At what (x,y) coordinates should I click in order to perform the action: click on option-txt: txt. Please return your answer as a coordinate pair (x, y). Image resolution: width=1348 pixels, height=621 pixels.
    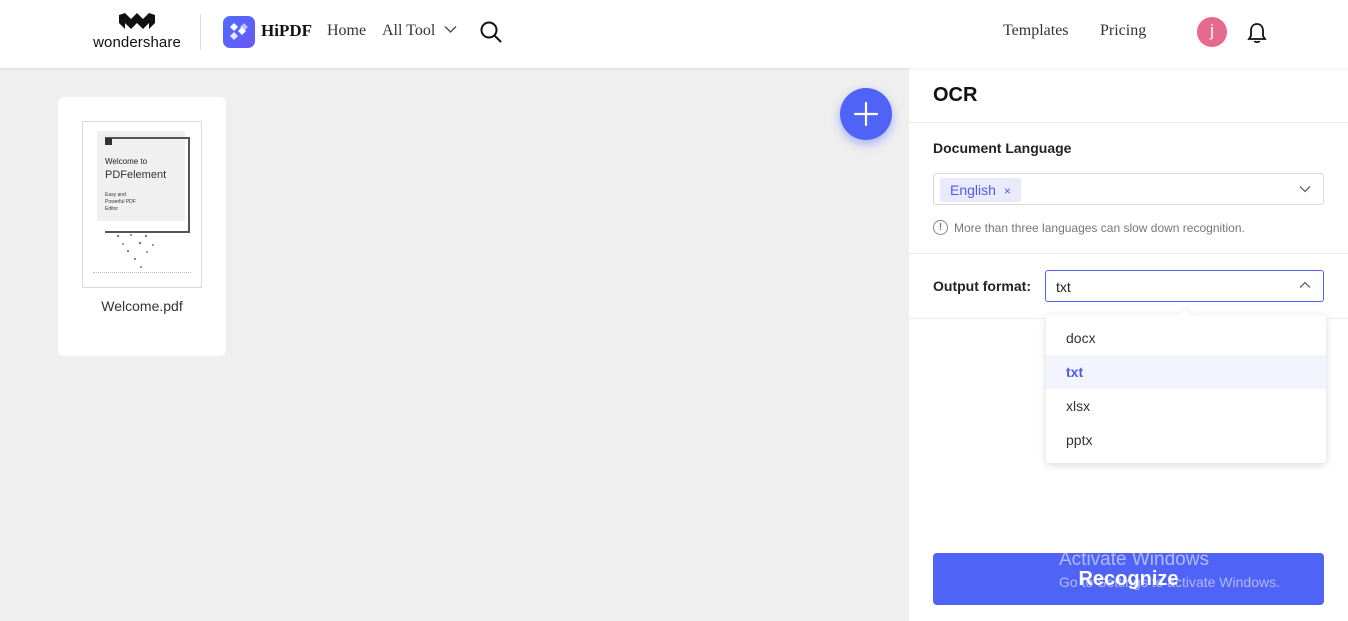
    Looking at the image, I should click on (1186, 372).